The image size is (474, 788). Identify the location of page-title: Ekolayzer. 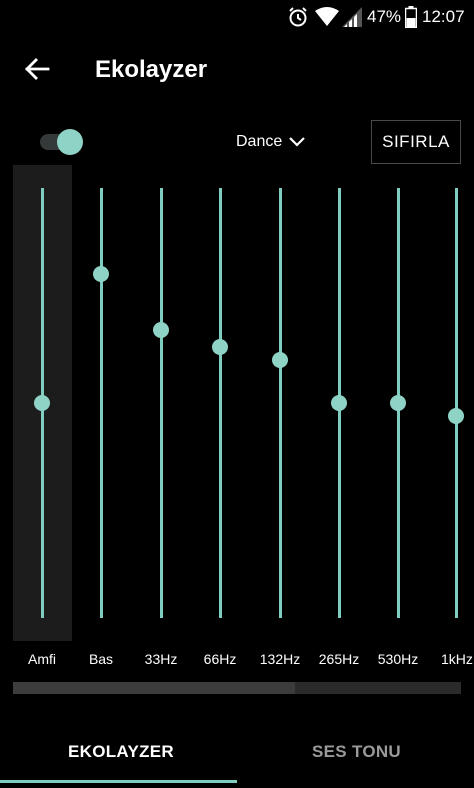
(151, 69).